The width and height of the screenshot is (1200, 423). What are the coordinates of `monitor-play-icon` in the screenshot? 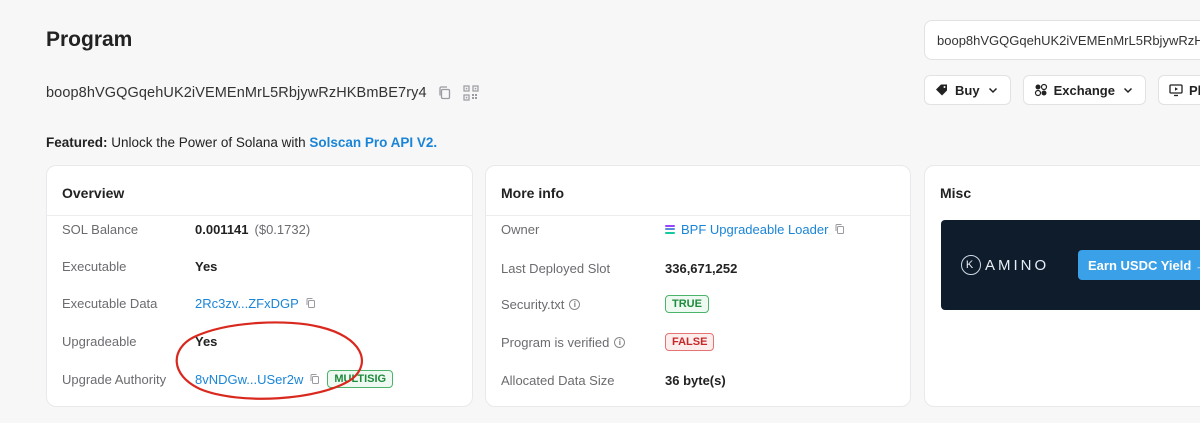 It's located at (1176, 90).